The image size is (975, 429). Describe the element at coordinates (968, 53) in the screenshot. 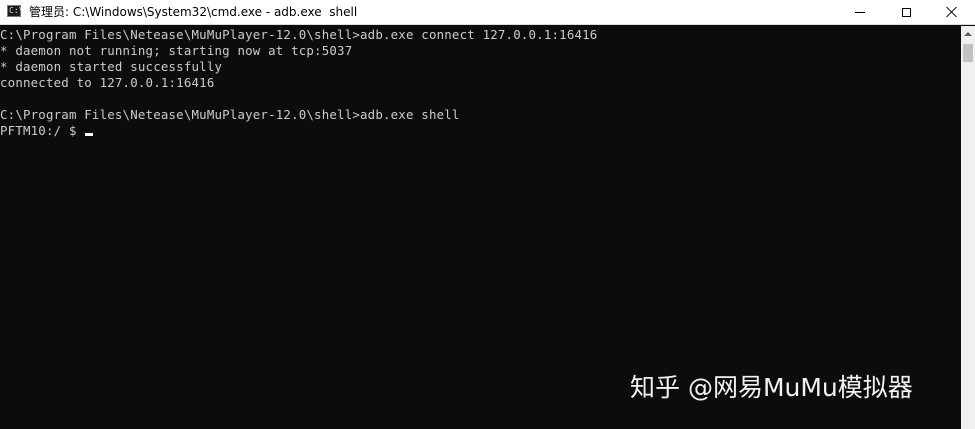

I see `scroll-thumb` at that location.